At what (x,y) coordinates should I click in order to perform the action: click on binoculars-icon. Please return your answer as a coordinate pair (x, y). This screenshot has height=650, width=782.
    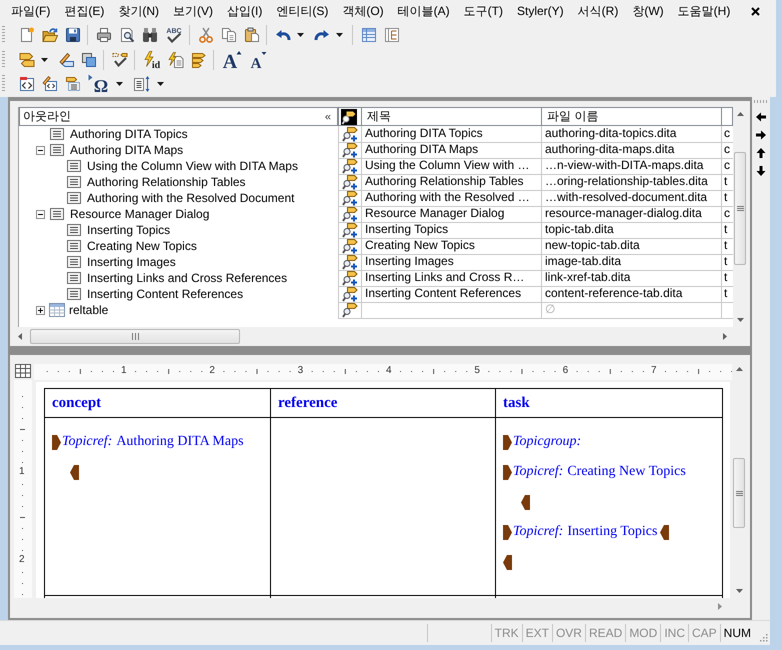
    Looking at the image, I should click on (150, 35).